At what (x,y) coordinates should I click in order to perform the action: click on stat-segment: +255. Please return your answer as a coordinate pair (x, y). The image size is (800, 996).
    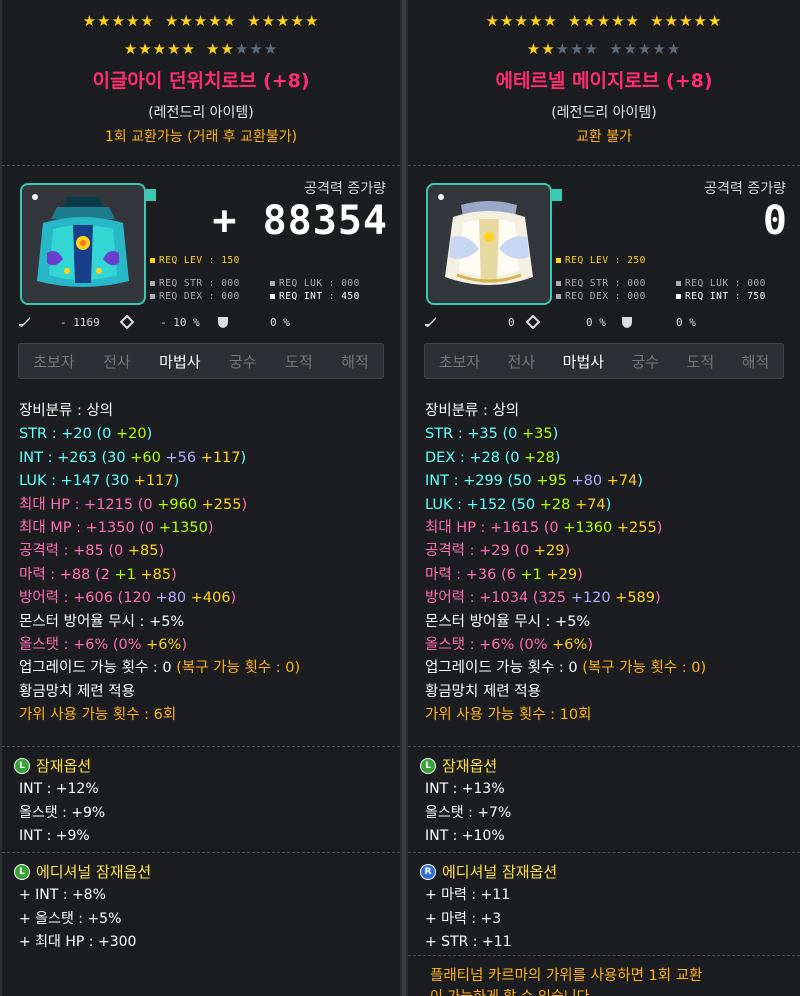
    Looking at the image, I should click on (636, 528).